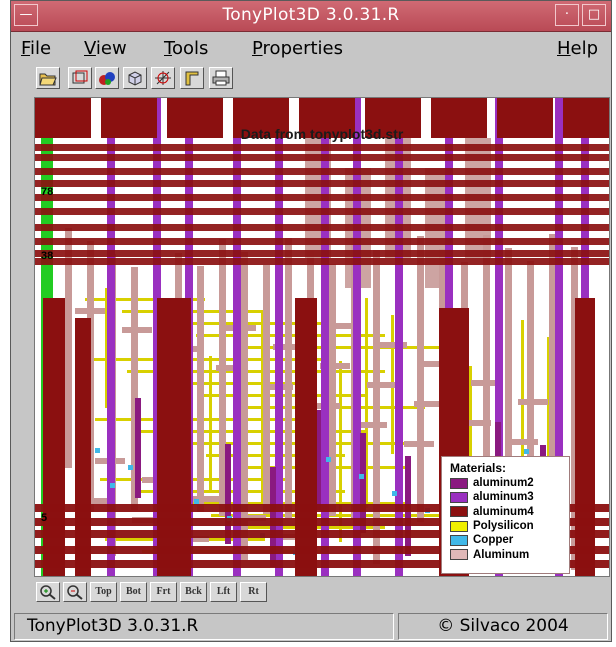  I want to click on legend-item: aluminum3, so click(509, 497).